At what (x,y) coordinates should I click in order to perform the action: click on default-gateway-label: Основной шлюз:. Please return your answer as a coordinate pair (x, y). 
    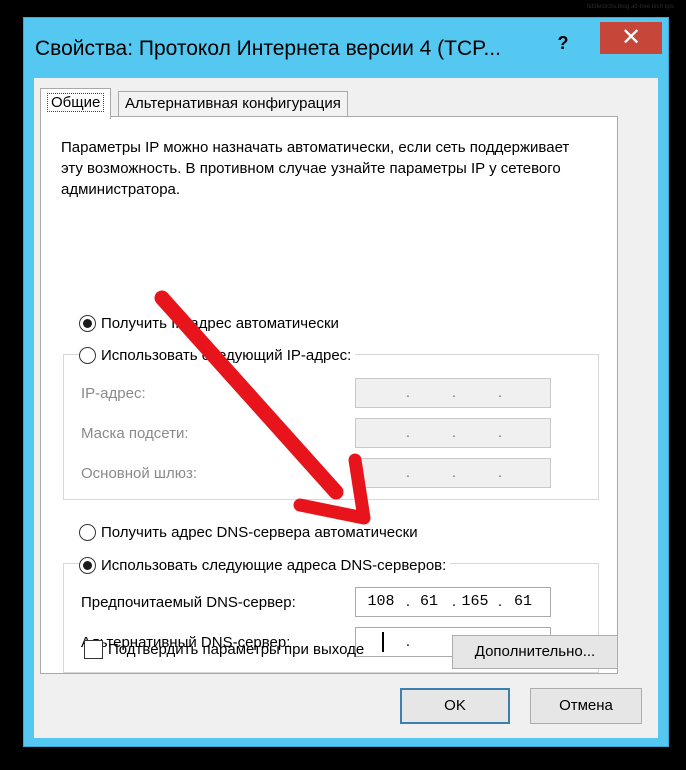
    Looking at the image, I should click on (139, 473).